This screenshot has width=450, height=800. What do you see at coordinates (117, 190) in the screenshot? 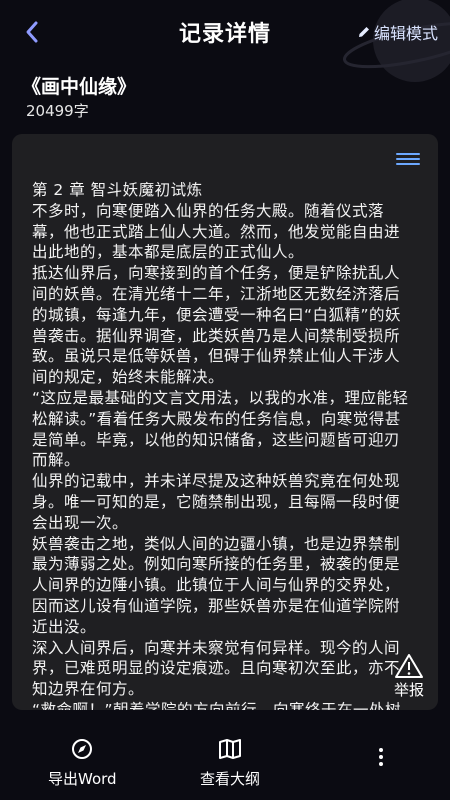
I see `chapter-heading: 第 2 章 智斗妖魔初试炼` at bounding box center [117, 190].